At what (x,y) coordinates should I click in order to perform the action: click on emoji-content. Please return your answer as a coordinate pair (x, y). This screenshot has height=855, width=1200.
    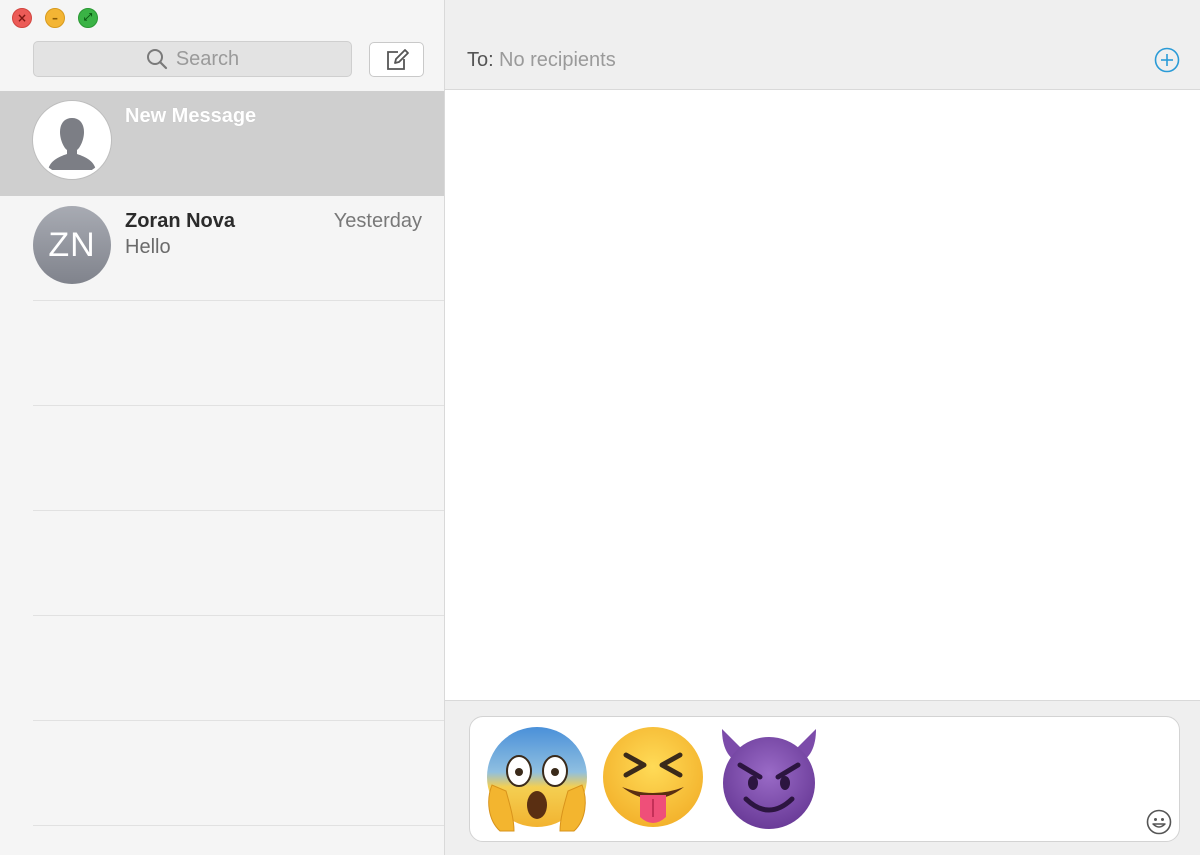
    Looking at the image, I should click on (653, 780).